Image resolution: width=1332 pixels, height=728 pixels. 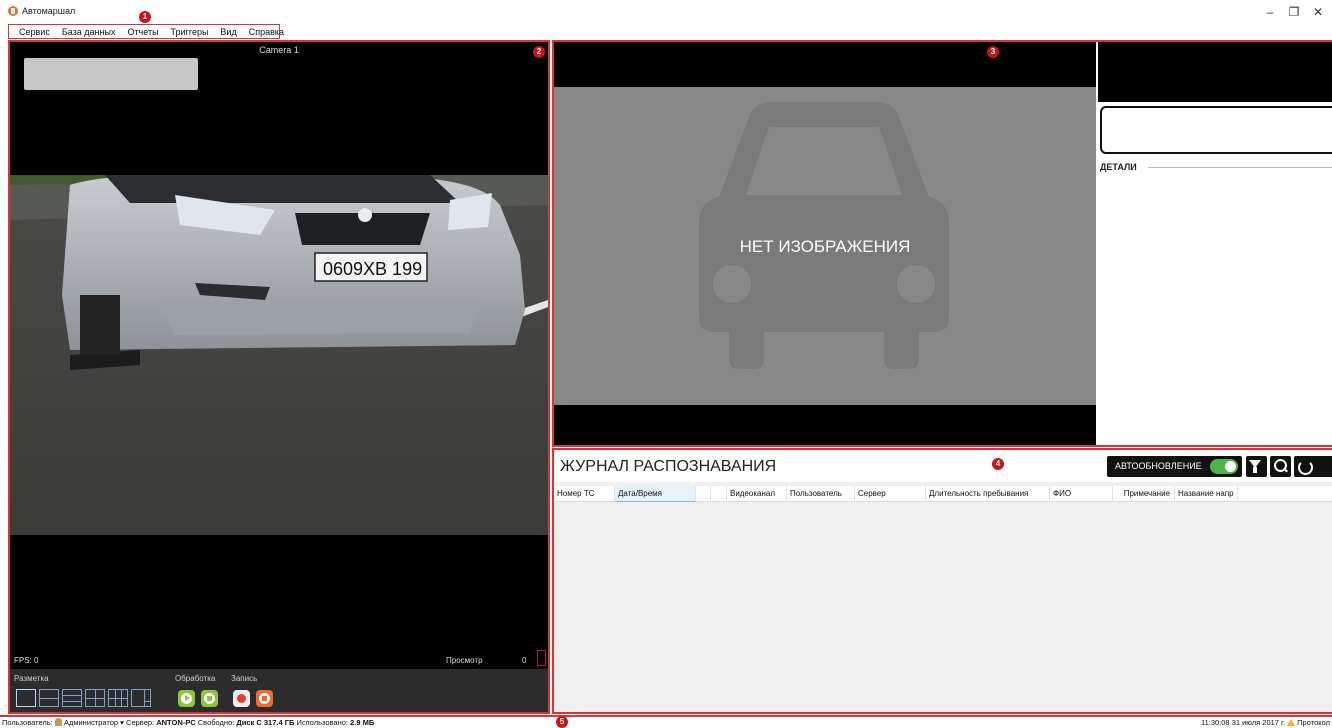 I want to click on app-title: Автомаршал, so click(x=49, y=11).